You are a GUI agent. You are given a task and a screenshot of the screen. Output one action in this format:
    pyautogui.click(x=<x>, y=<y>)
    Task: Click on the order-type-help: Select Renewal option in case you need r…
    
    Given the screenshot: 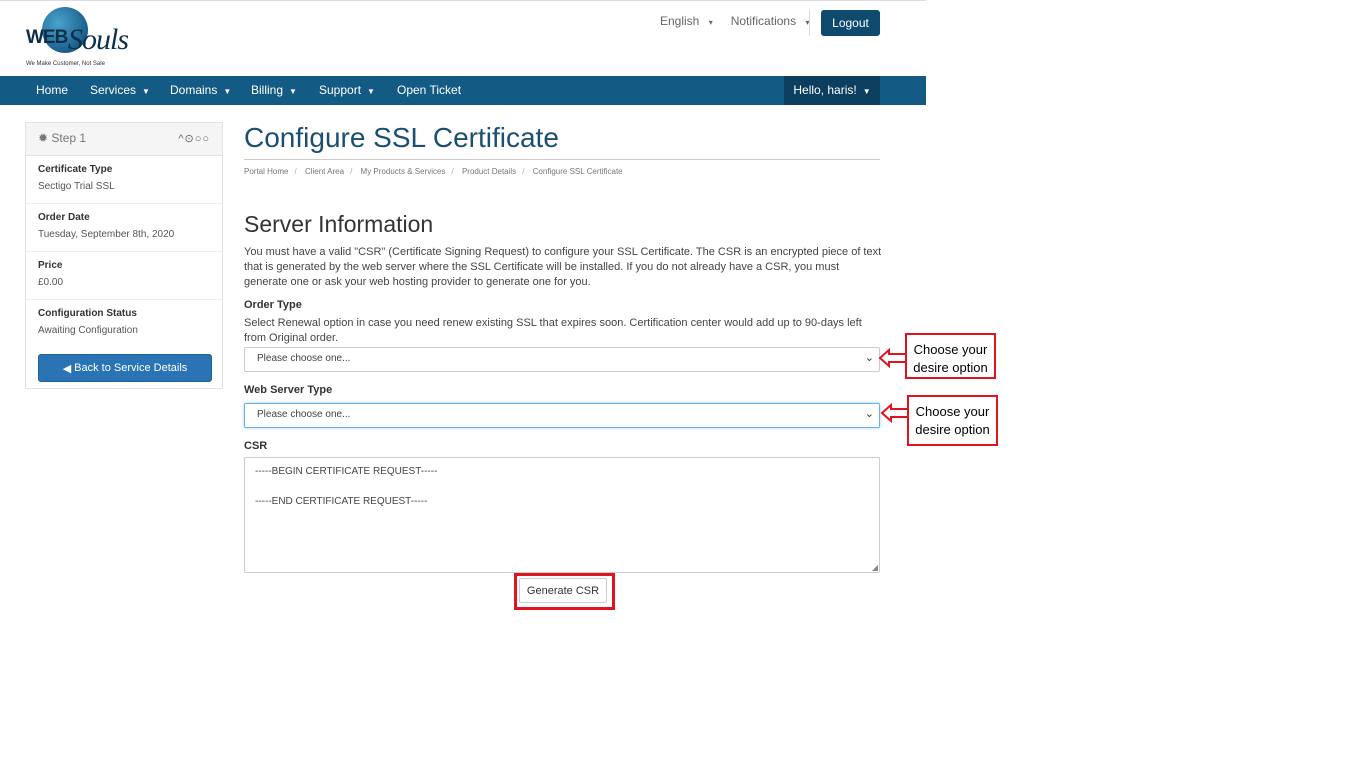 What is the action you would take?
    pyautogui.click(x=553, y=330)
    